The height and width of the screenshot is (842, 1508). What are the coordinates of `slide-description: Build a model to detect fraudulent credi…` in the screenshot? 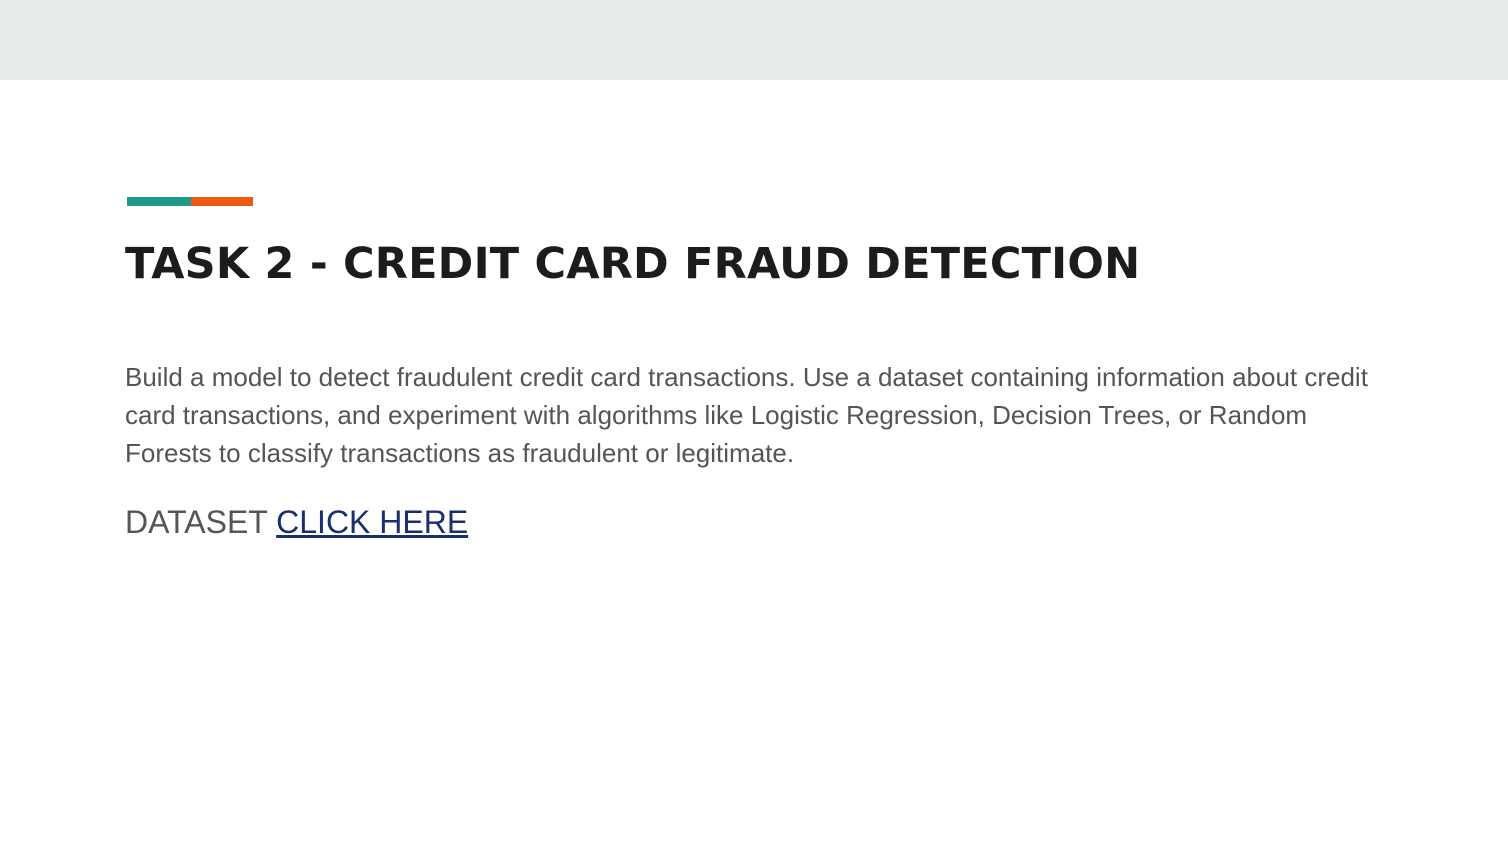 It's located at (746, 415).